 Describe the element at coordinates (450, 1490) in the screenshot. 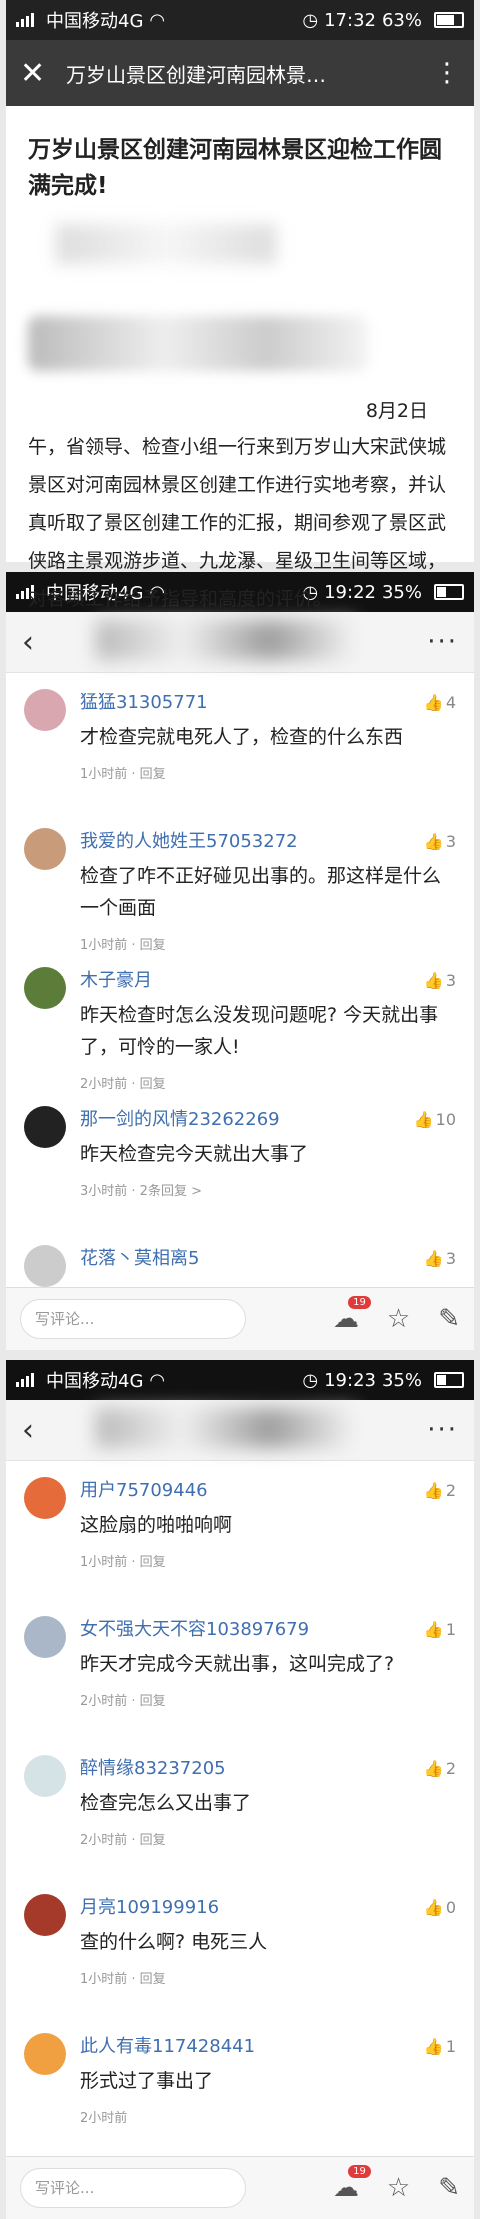

I see `like-count: 2` at that location.